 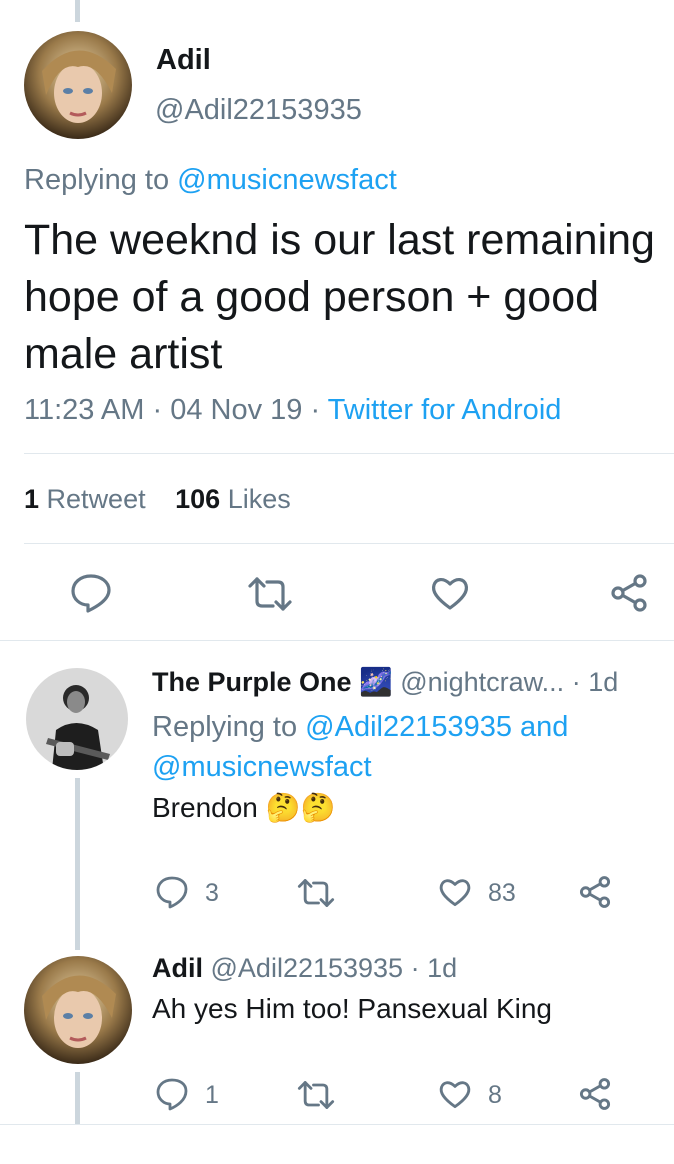 What do you see at coordinates (258, 110) in the screenshot?
I see `author-handle: @Adil22153935` at bounding box center [258, 110].